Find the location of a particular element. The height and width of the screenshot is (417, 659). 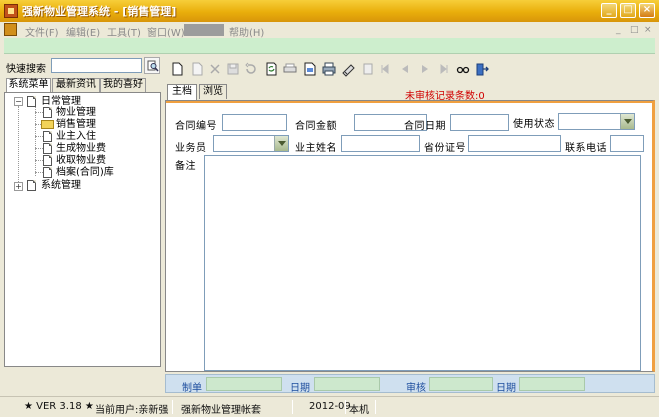

mdi-minimize-button: _ is located at coordinates (618, 30).